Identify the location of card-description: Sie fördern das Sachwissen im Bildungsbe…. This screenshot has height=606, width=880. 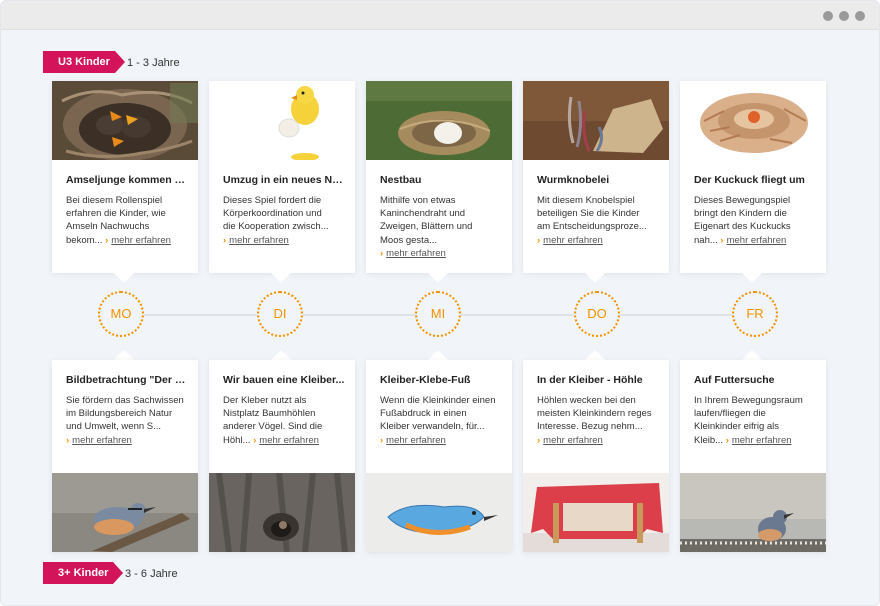
(126, 420).